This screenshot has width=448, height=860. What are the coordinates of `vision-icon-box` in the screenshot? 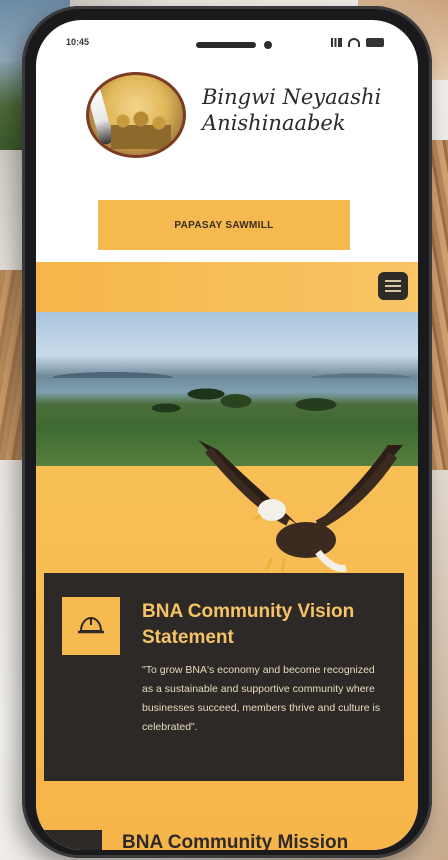 It's located at (91, 626).